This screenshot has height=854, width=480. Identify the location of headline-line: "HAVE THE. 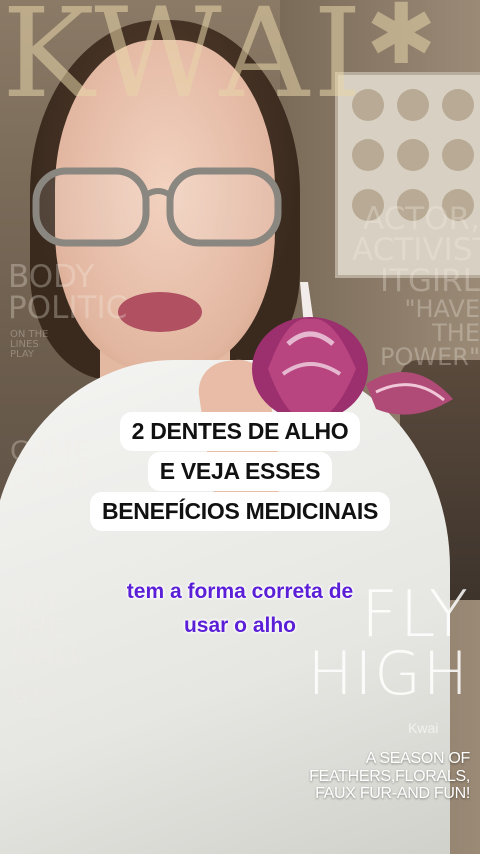
(442, 321).